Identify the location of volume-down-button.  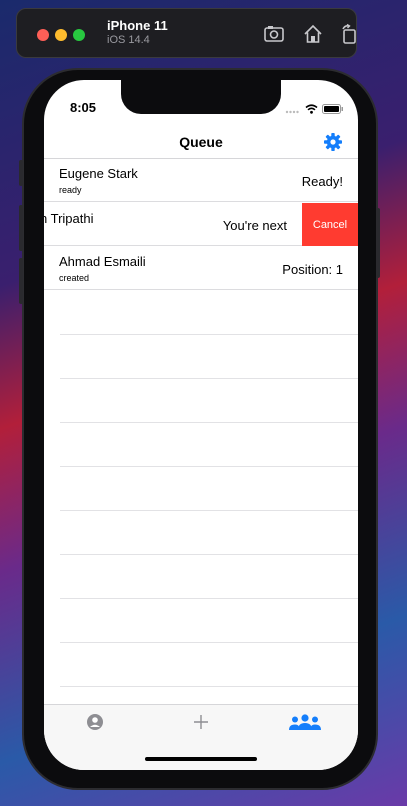
(21, 281).